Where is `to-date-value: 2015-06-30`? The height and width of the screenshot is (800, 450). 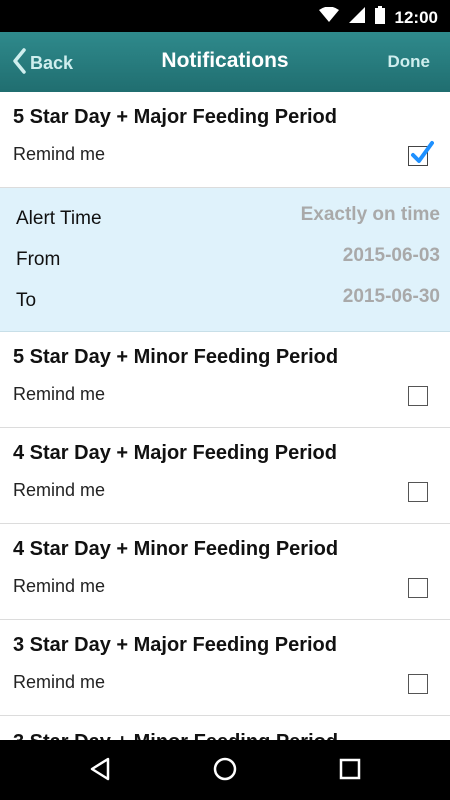
to-date-value: 2015-06-30 is located at coordinates (391, 296).